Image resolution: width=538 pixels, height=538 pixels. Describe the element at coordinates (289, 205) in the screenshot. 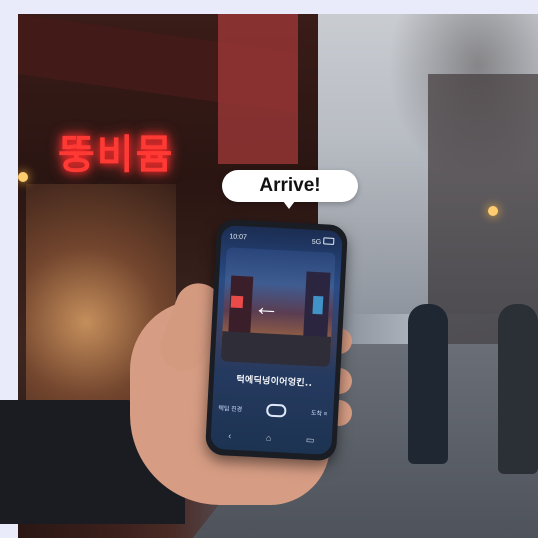

I see `bubble-tail` at that location.